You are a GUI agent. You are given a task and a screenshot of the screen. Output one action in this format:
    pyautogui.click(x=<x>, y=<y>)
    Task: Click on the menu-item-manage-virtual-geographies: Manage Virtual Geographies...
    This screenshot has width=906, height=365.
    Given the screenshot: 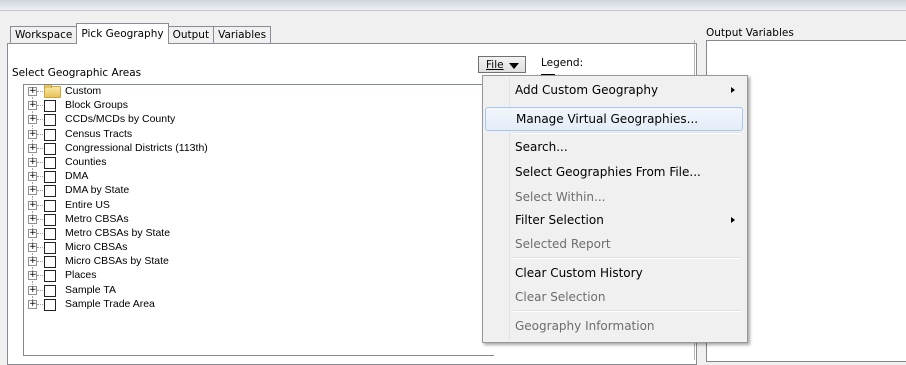 What is the action you would take?
    pyautogui.click(x=614, y=119)
    